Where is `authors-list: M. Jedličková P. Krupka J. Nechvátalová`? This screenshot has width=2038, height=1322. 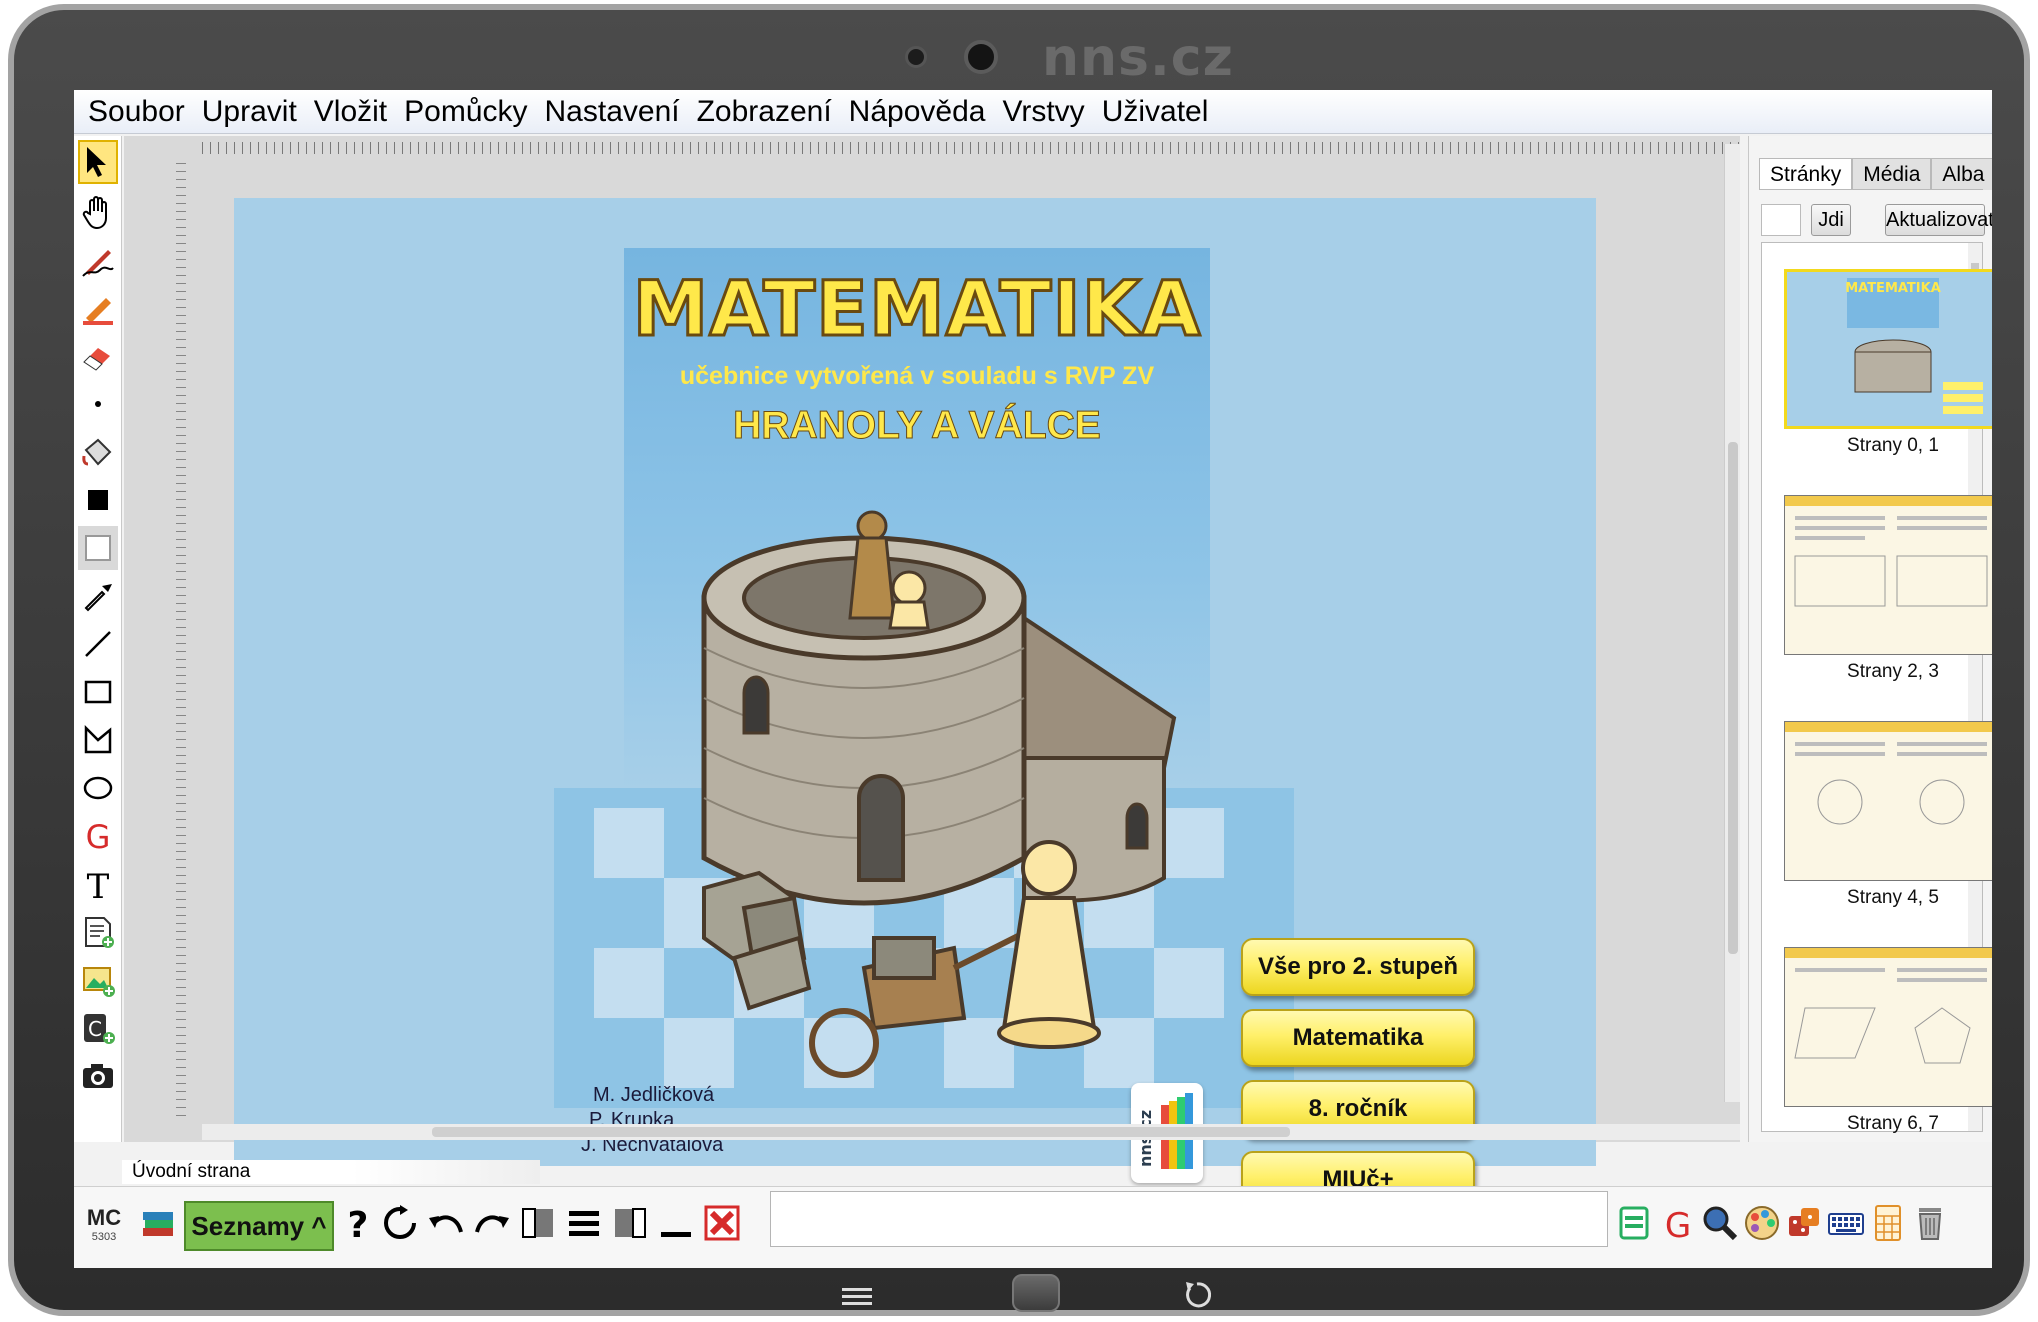
authors-list: M. Jedličková P. Krupka J. Nechvátalová is located at coordinates (660, 1120).